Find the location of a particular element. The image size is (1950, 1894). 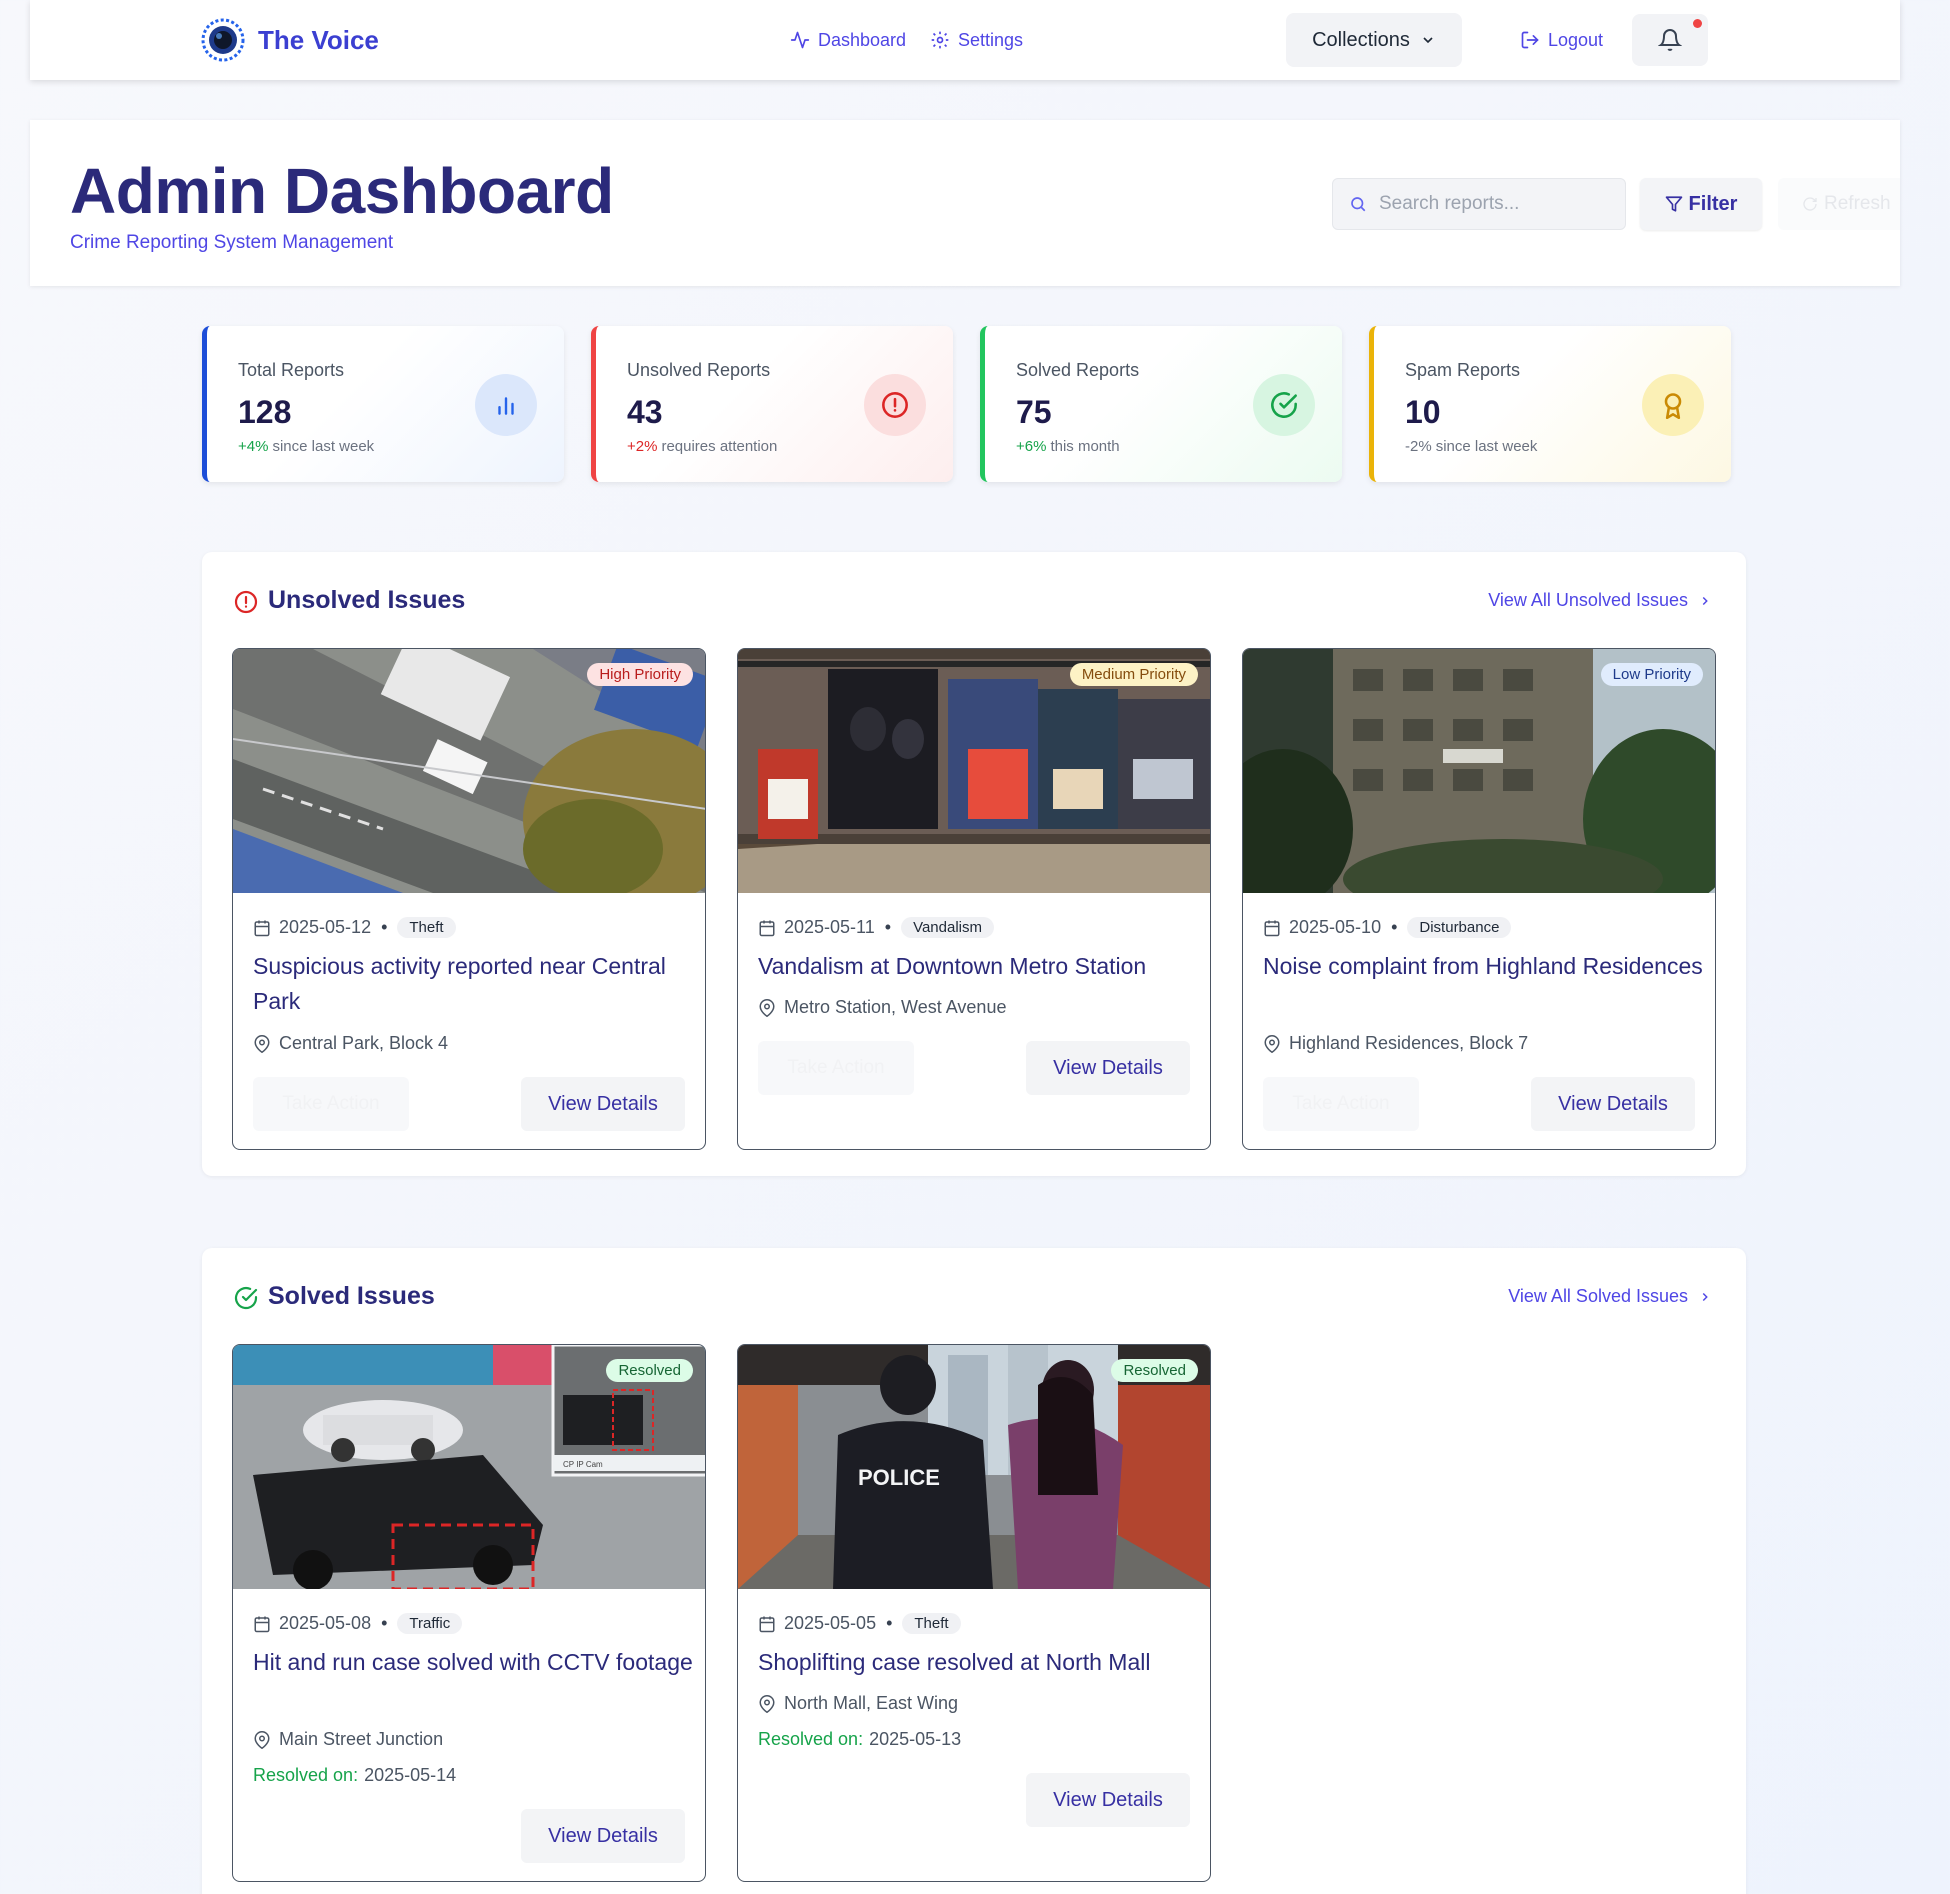

stat-value: 75 is located at coordinates (1034, 412).